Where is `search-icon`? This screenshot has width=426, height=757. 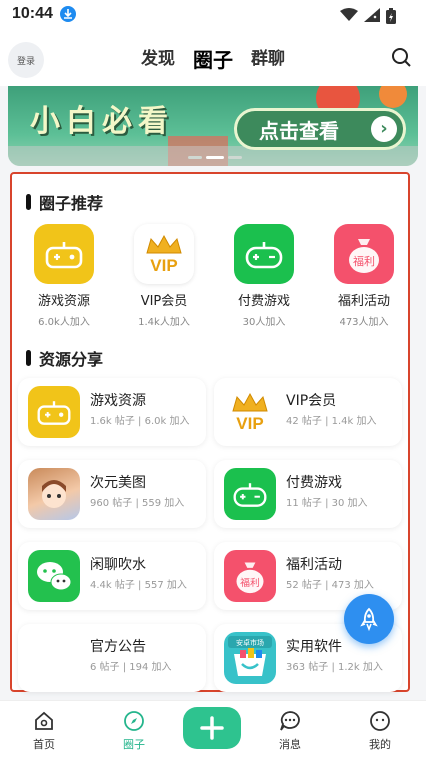 search-icon is located at coordinates (401, 57).